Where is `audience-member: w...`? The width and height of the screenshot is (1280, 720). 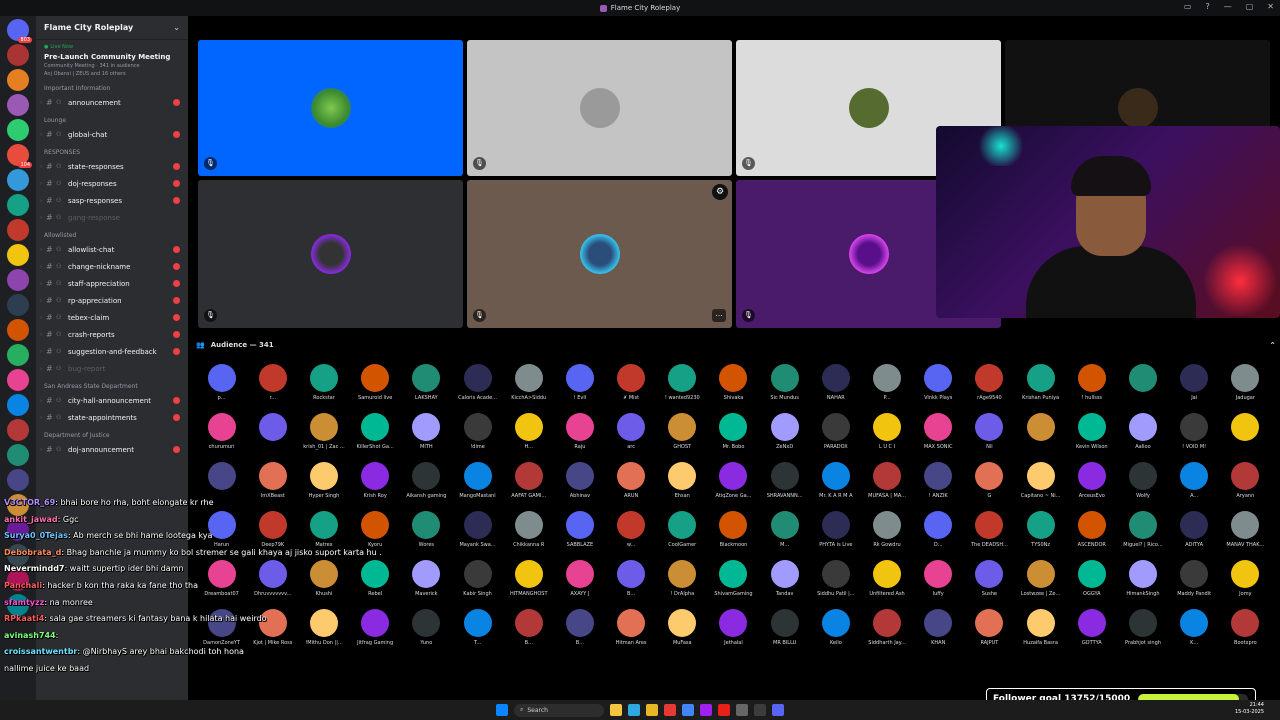 audience-member: w... is located at coordinates (631, 535).